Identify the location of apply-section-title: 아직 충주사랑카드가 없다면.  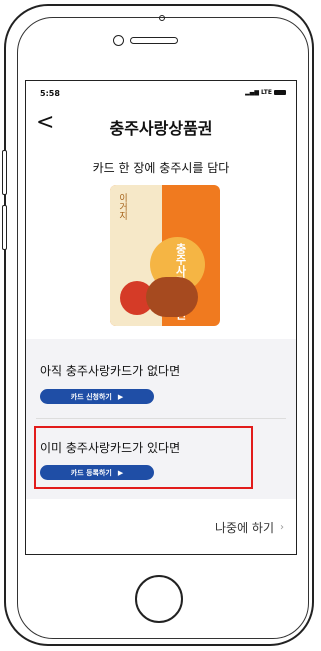
(110, 371).